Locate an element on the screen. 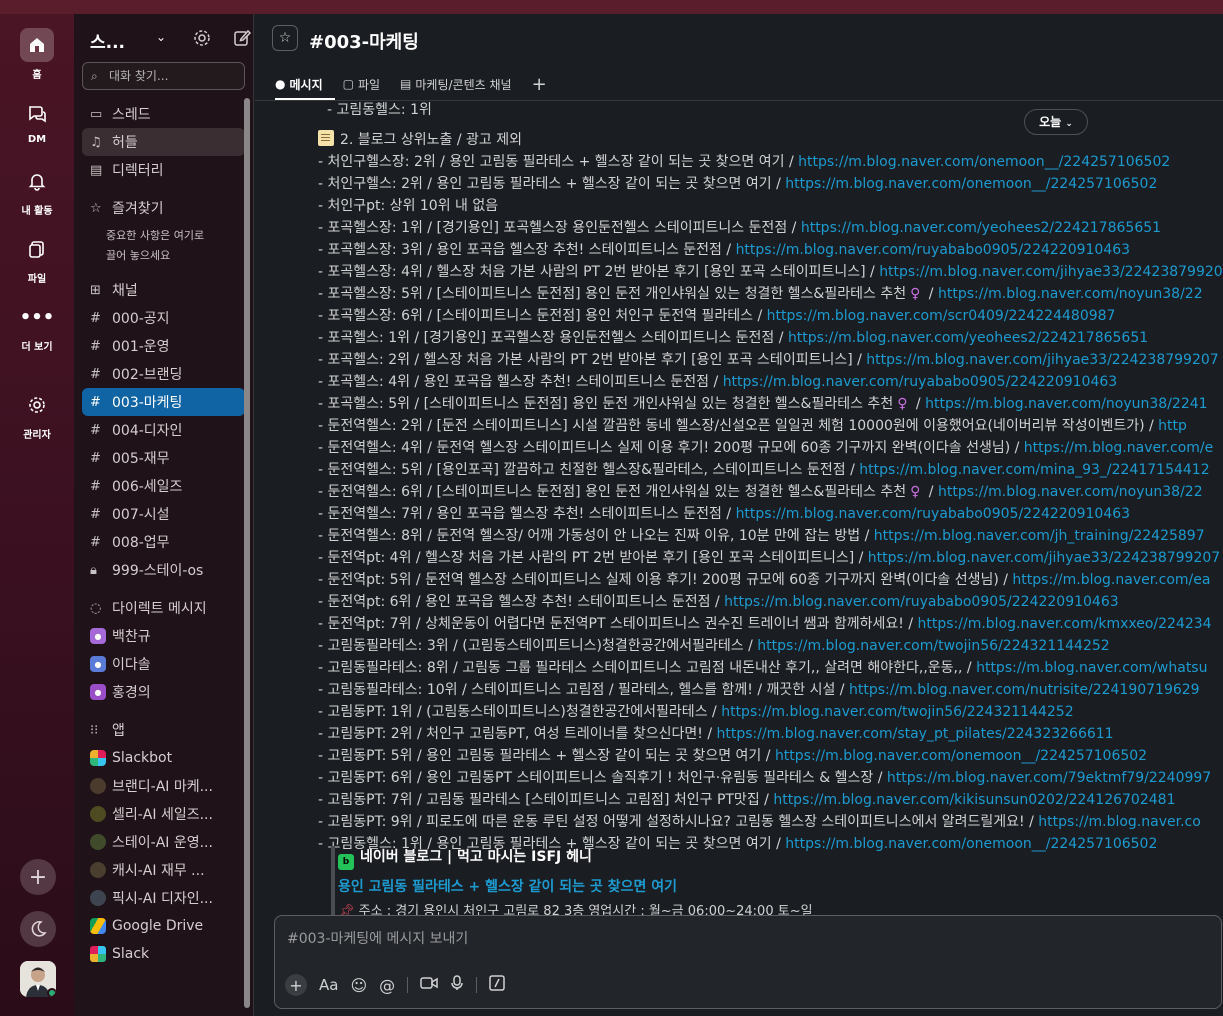  blog-link: http is located at coordinates (1172, 426).